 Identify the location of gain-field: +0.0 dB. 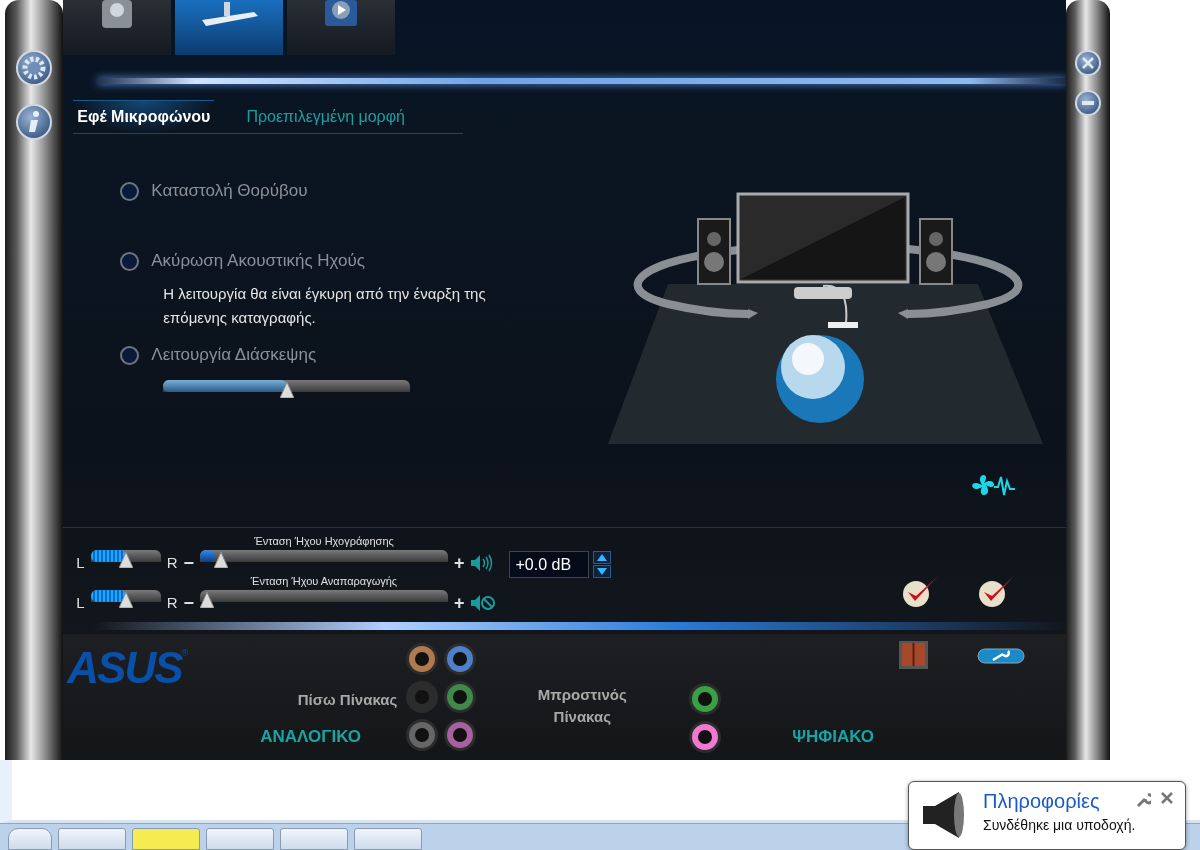
(548, 564).